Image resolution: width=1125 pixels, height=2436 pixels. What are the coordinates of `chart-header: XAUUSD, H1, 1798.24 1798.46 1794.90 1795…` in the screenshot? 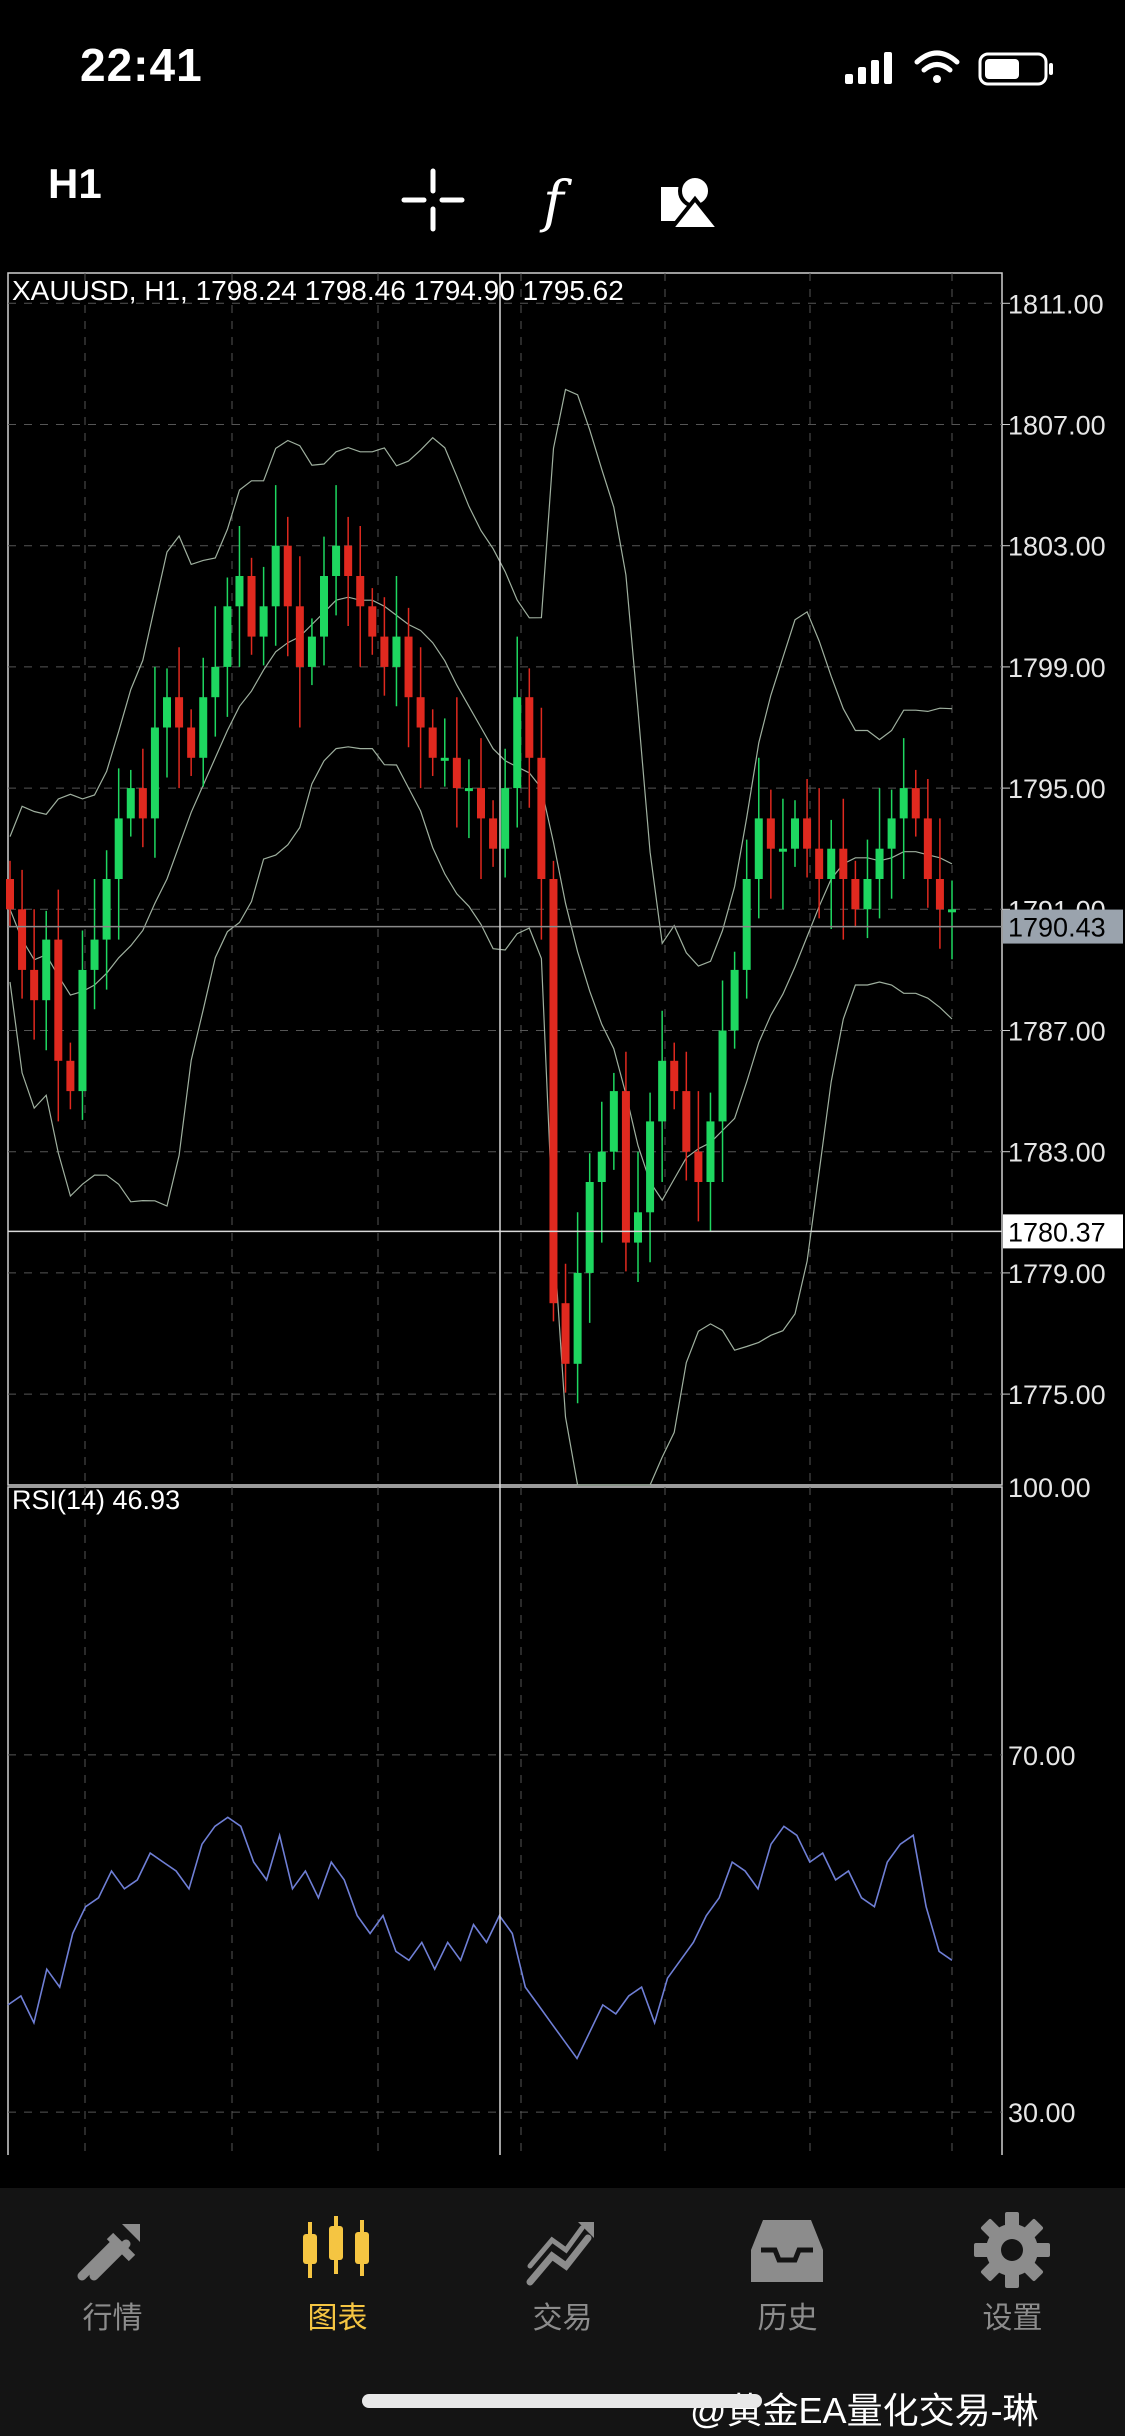 It's located at (318, 290).